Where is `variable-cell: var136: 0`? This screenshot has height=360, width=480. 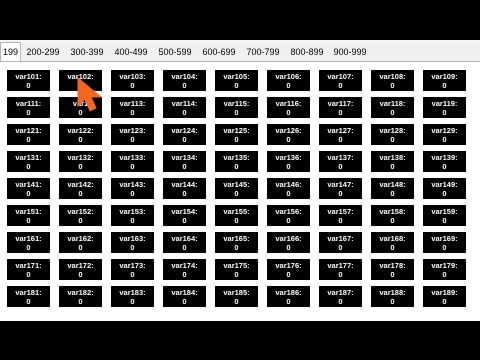
variable-cell: var136: 0 is located at coordinates (288, 161).